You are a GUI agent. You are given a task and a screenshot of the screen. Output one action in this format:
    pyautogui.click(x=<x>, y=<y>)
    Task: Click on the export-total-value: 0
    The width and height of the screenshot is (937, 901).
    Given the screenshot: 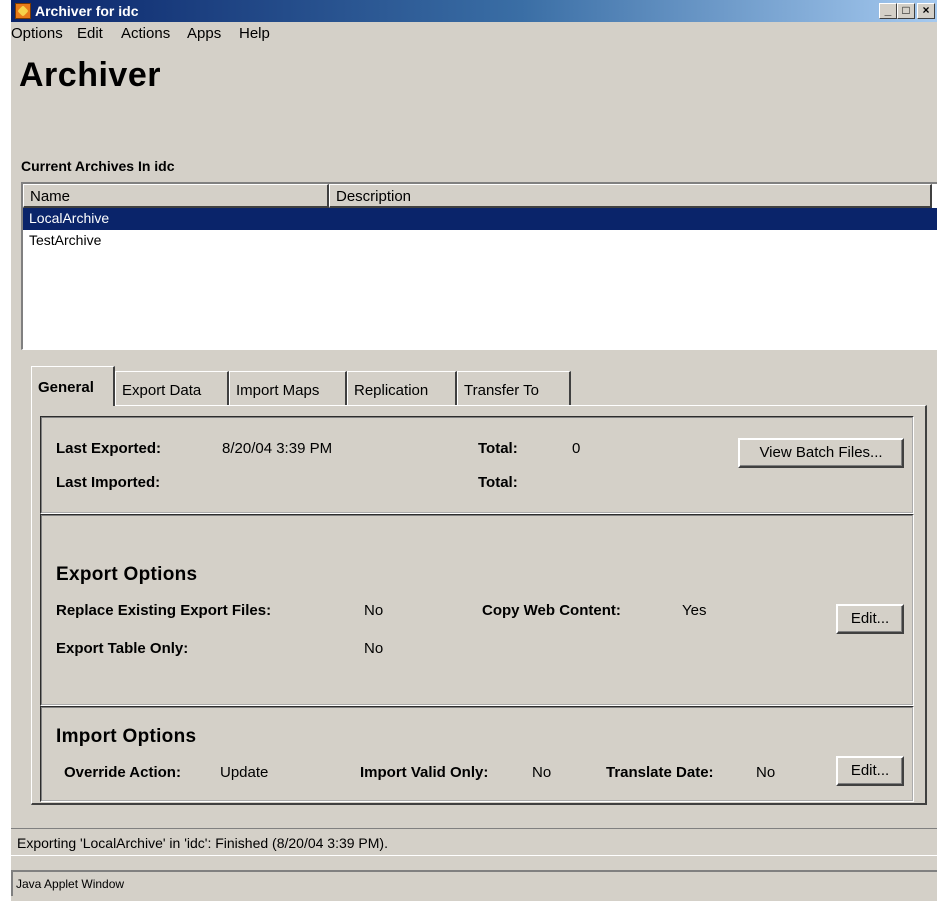 What is the action you would take?
    pyautogui.click(x=576, y=448)
    